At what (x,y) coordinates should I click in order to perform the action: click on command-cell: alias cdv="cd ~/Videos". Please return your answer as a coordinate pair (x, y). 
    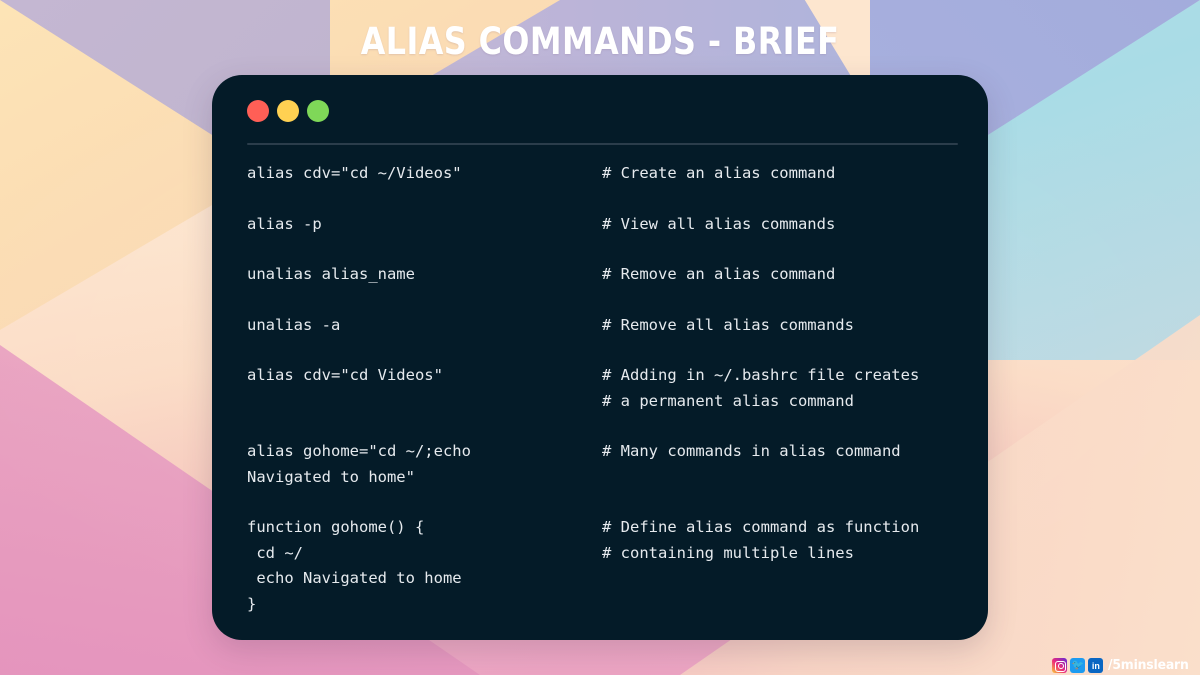
    Looking at the image, I should click on (424, 174).